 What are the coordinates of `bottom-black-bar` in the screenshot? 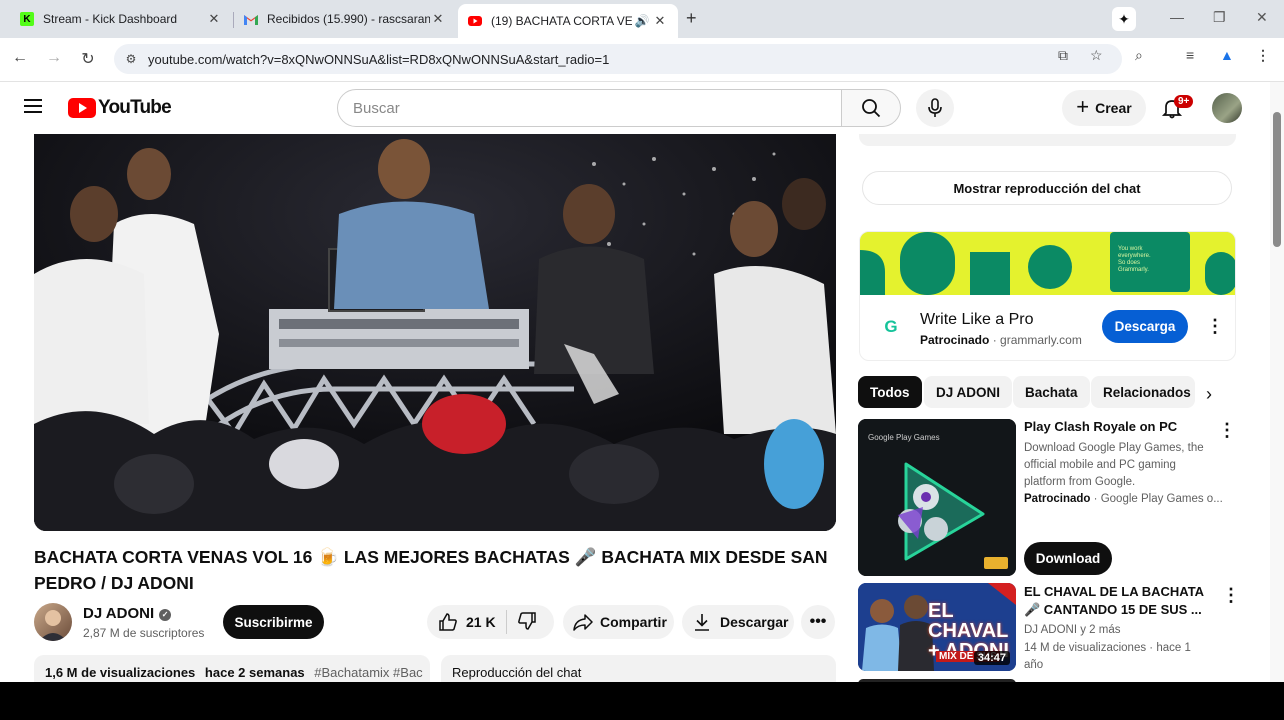 It's located at (642, 701).